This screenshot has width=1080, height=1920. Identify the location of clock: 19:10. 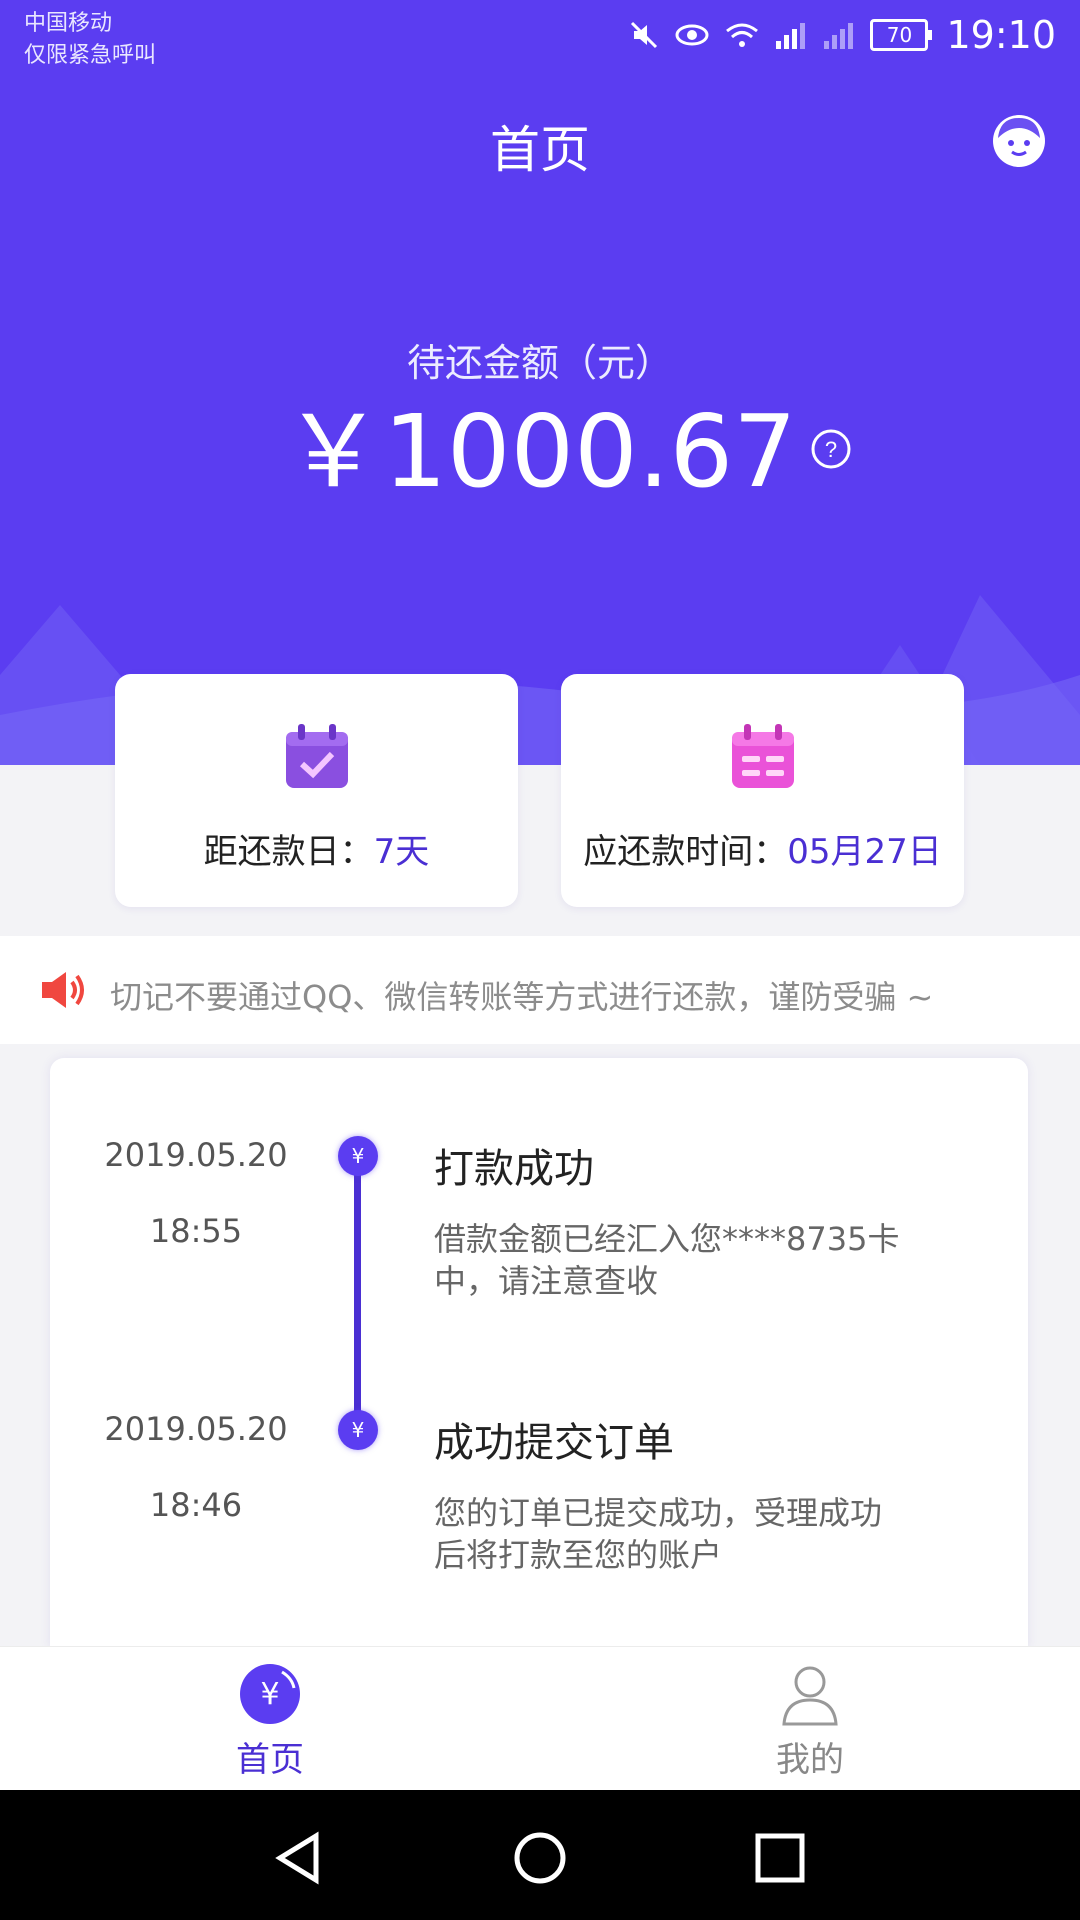
(1001, 35).